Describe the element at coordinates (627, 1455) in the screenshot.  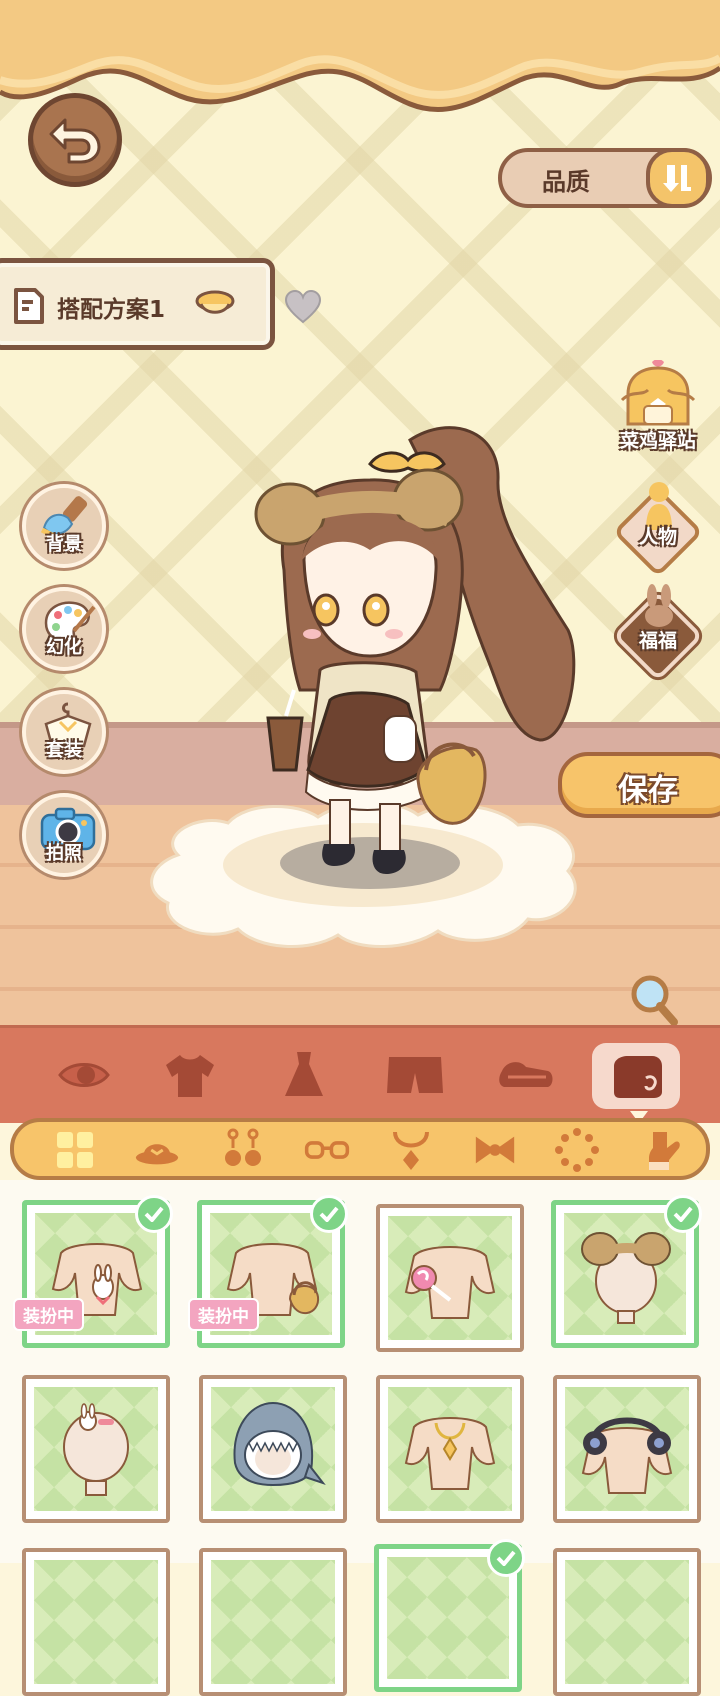
I see `headphones-item` at that location.